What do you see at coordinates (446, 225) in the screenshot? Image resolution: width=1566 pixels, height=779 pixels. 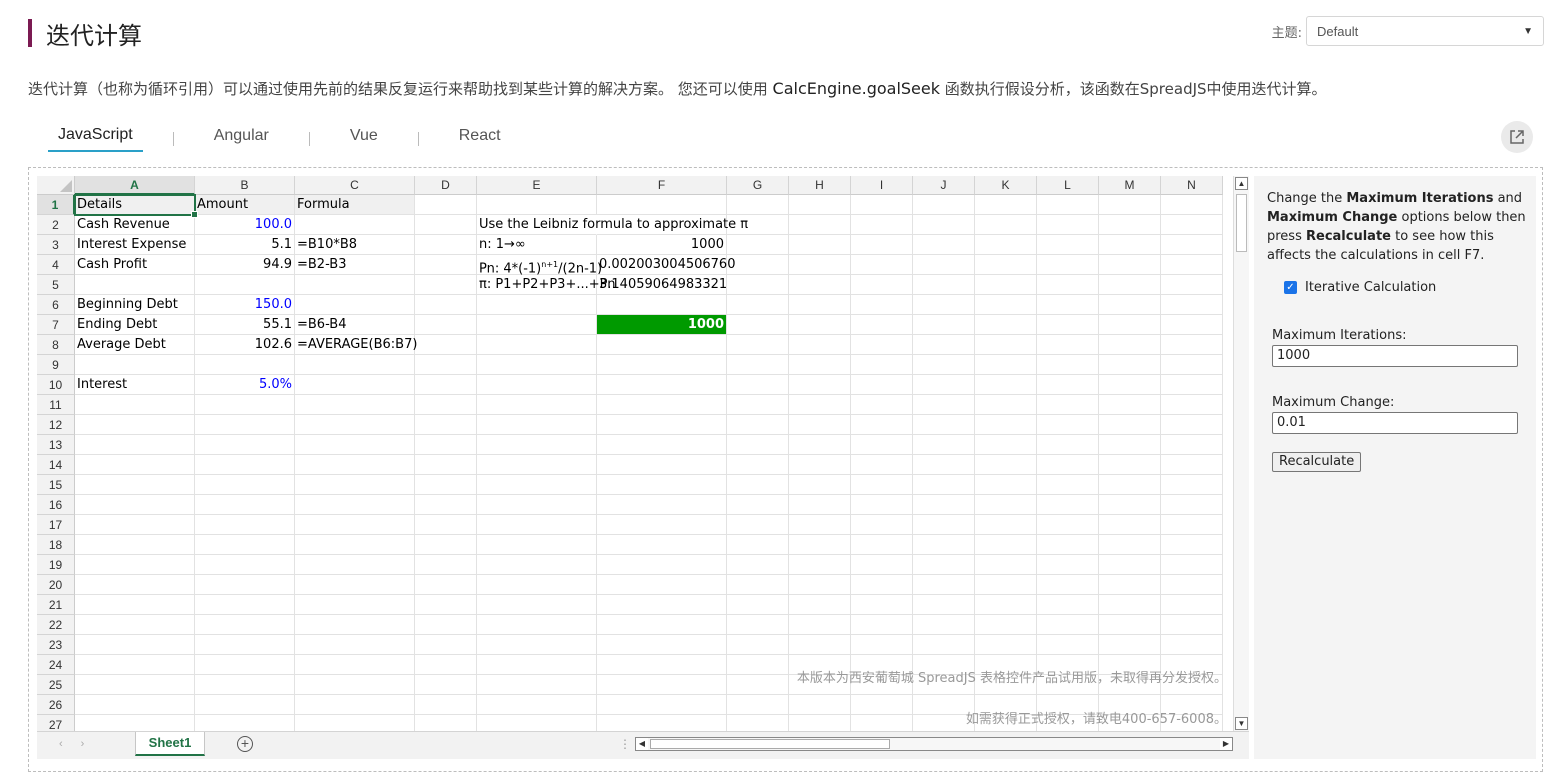 I see `cell-d2` at bounding box center [446, 225].